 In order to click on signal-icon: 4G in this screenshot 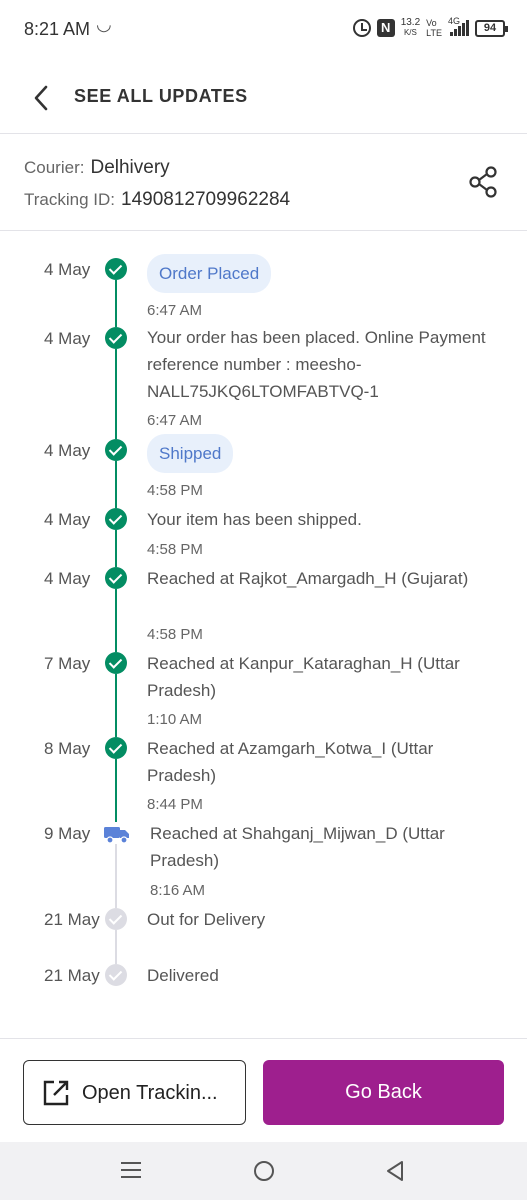, I will do `click(458, 26)`.